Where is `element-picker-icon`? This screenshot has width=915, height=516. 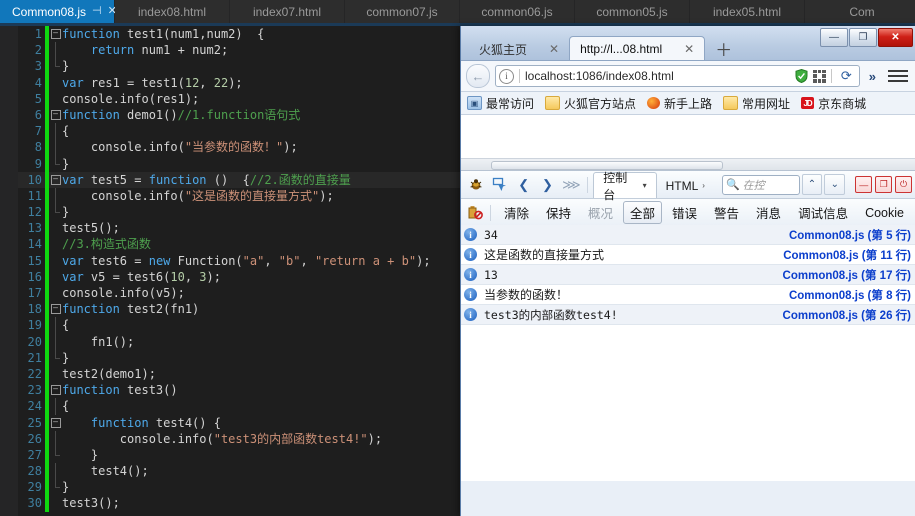
element-picker-icon is located at coordinates (500, 184).